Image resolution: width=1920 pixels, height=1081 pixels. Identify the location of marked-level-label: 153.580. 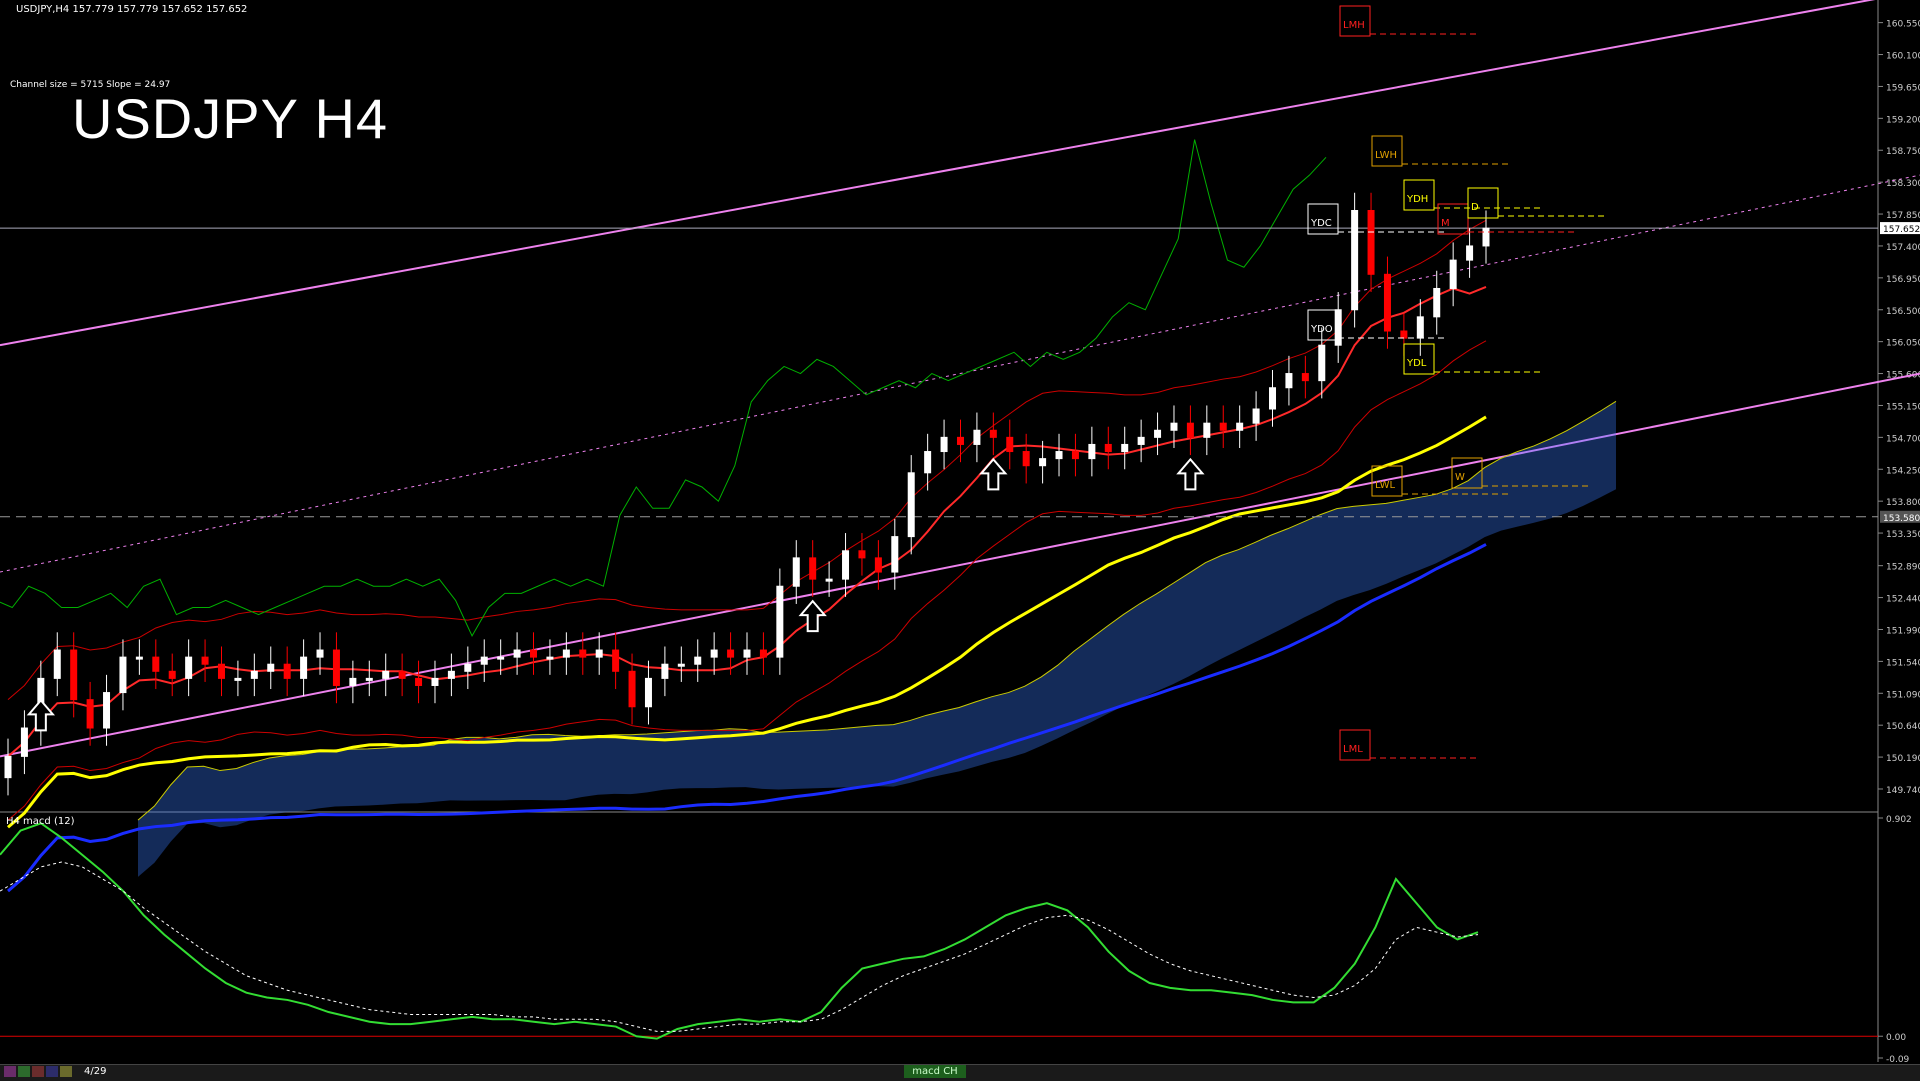
(1901, 519).